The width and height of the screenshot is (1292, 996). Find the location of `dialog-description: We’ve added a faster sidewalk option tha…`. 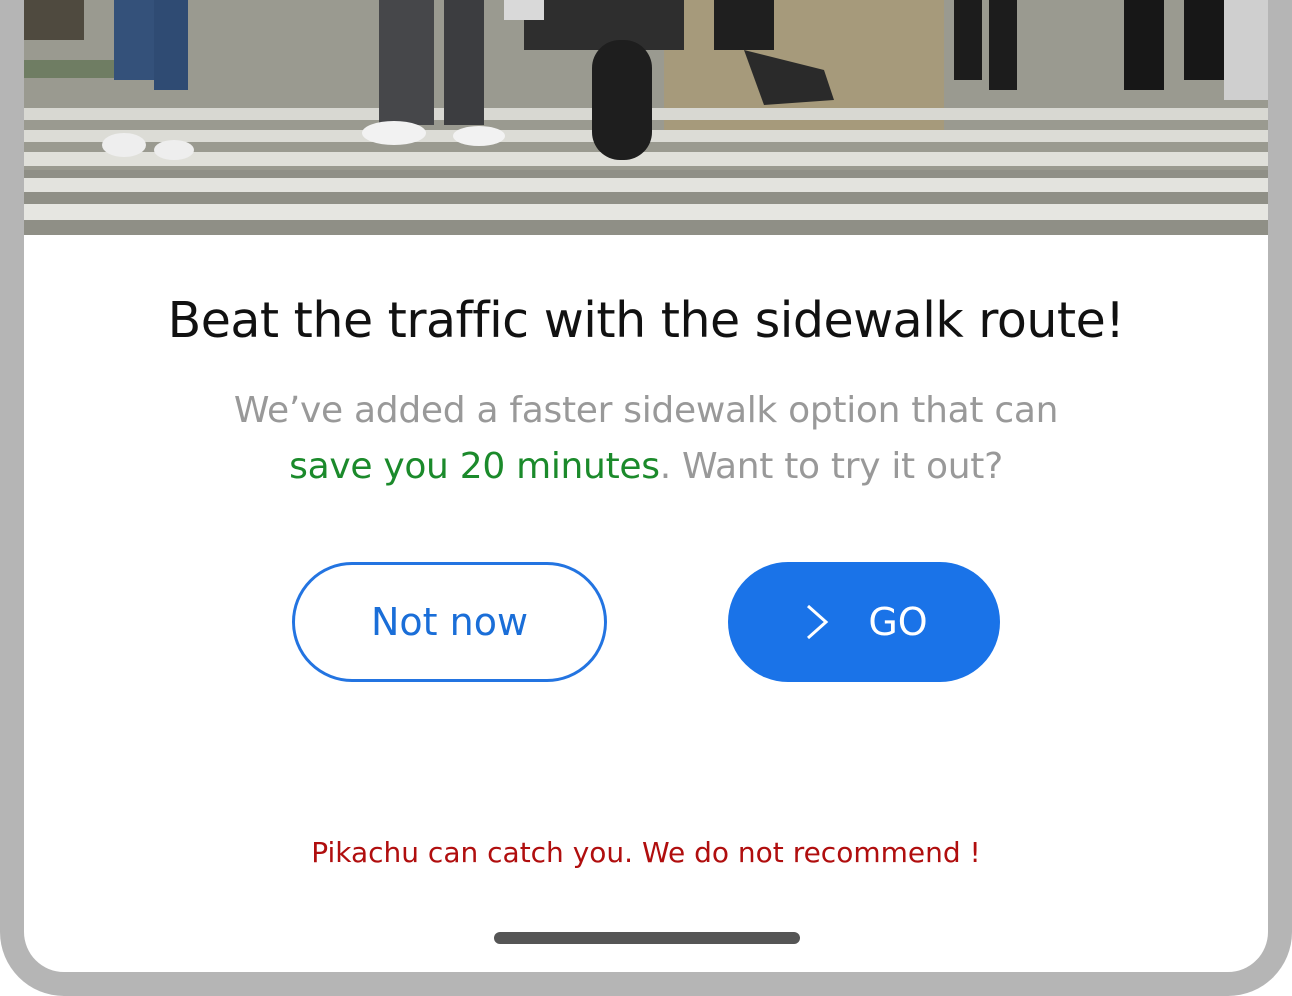

dialog-description: We’ve added a faster sidewalk option tha… is located at coordinates (646, 439).